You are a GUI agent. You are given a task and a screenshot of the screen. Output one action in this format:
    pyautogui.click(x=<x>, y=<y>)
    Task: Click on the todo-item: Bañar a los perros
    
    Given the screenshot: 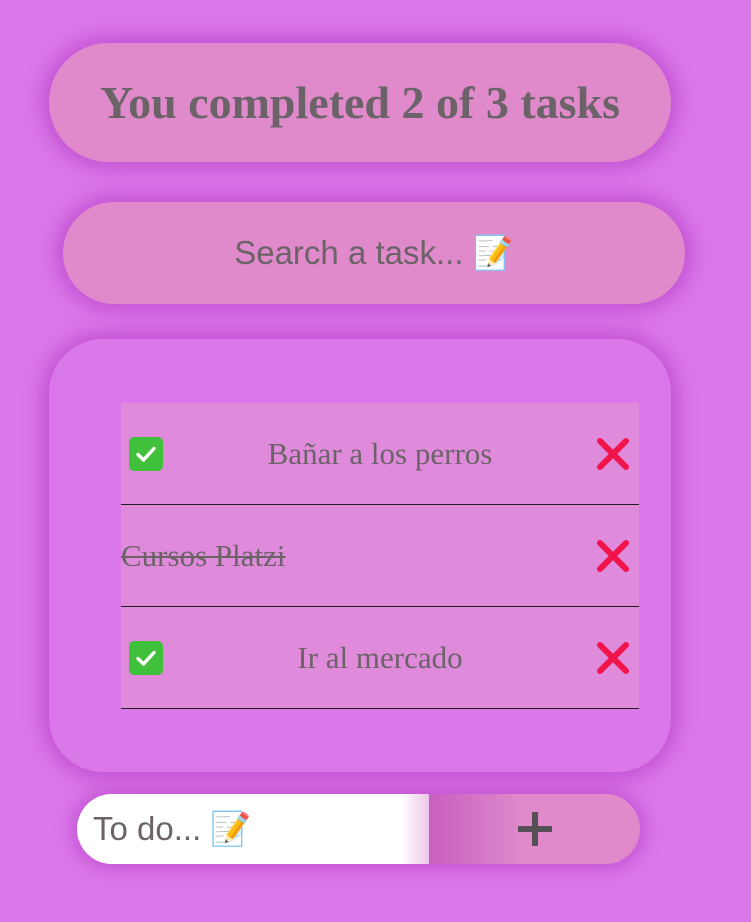 What is the action you would take?
    pyautogui.click(x=380, y=454)
    